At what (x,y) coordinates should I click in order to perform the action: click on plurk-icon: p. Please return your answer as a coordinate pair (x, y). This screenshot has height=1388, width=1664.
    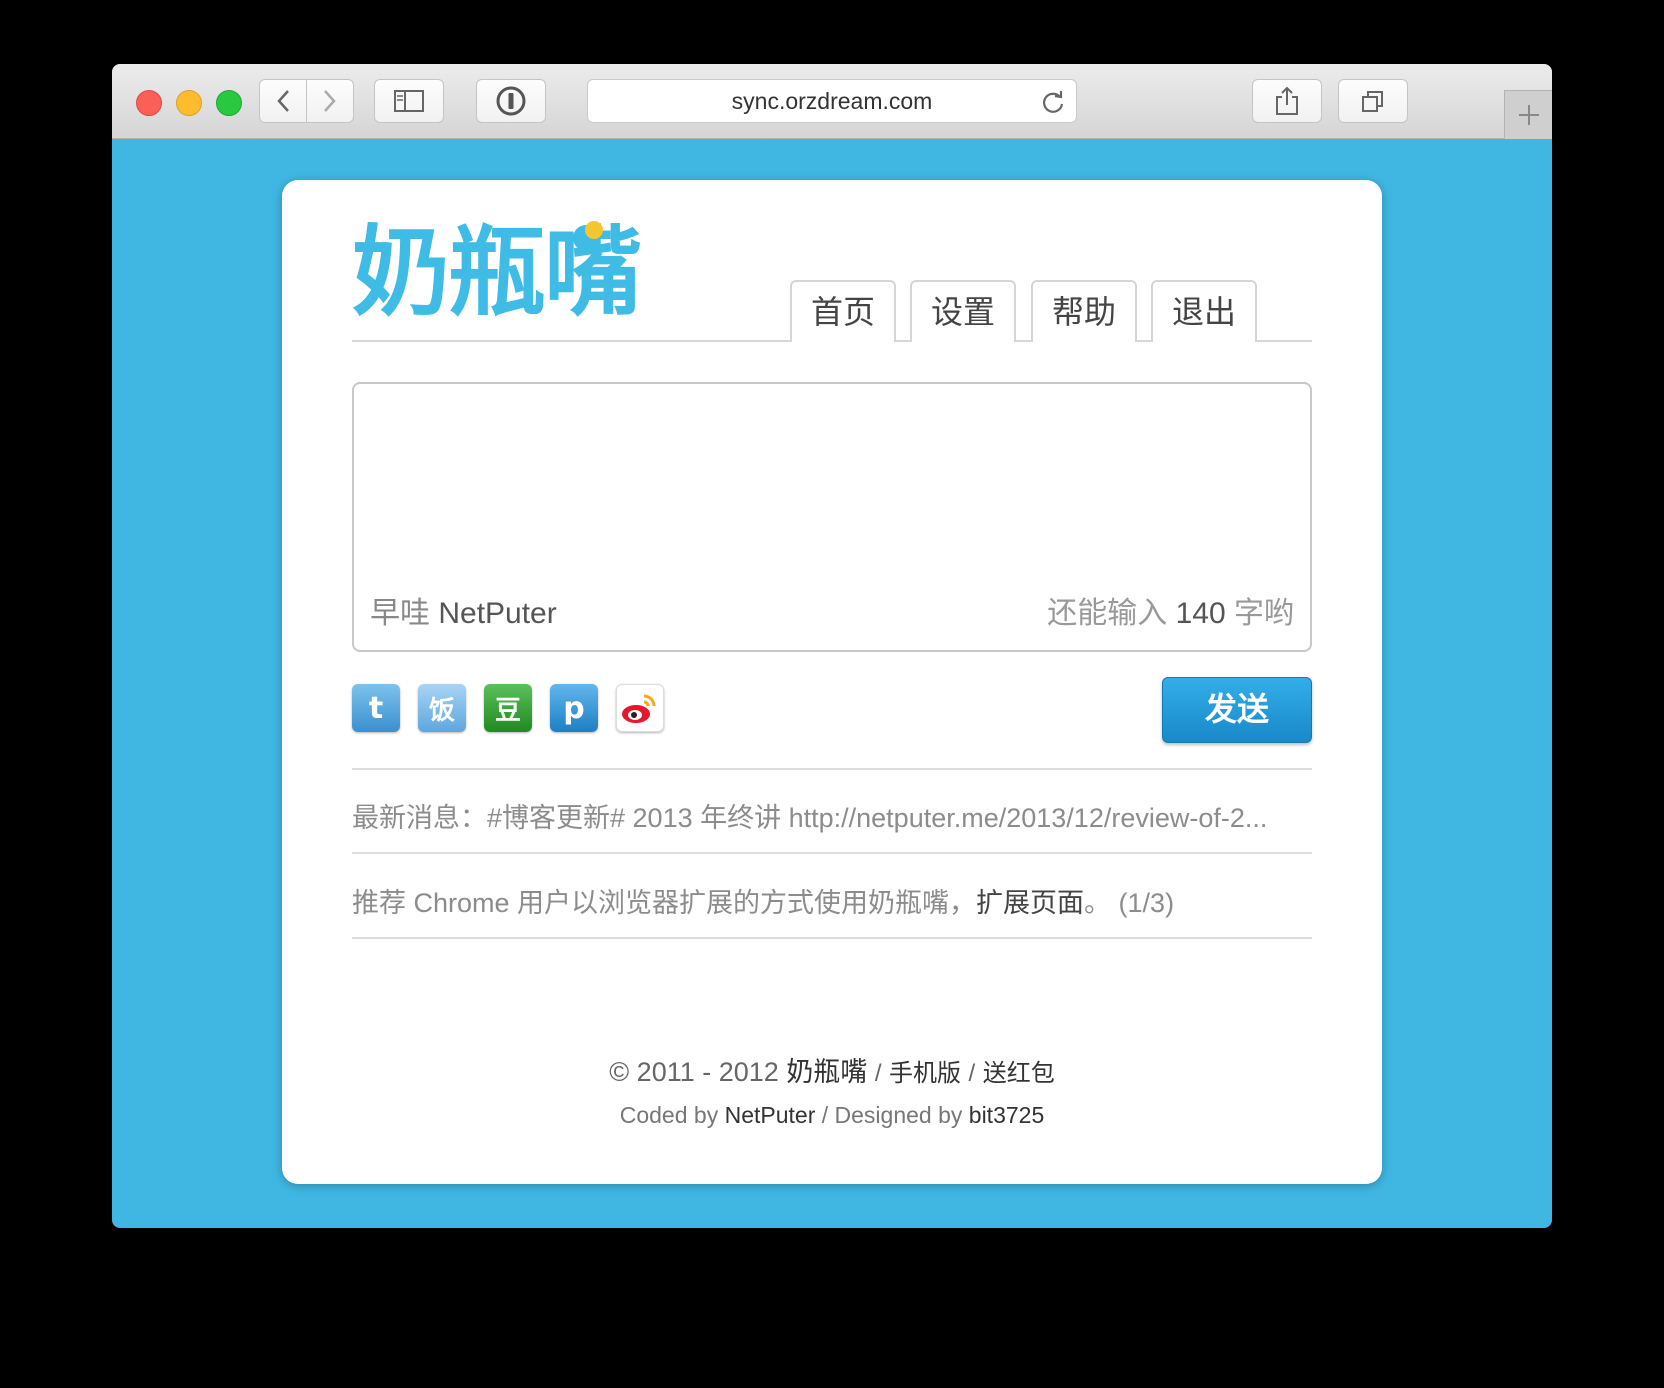
    Looking at the image, I should click on (574, 708).